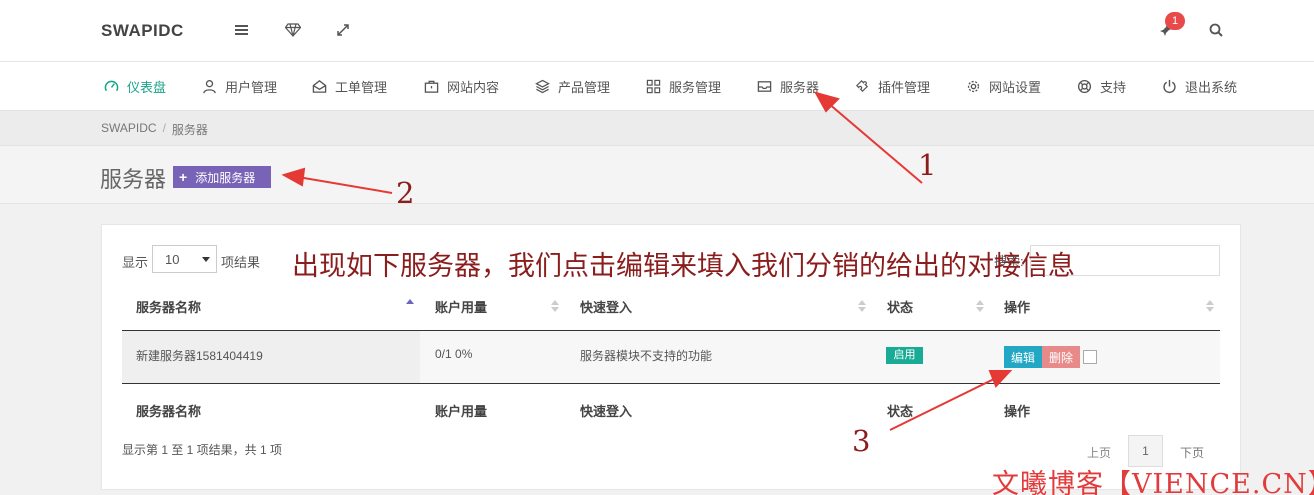  What do you see at coordinates (542, 86) in the screenshot?
I see `layers-icon` at bounding box center [542, 86].